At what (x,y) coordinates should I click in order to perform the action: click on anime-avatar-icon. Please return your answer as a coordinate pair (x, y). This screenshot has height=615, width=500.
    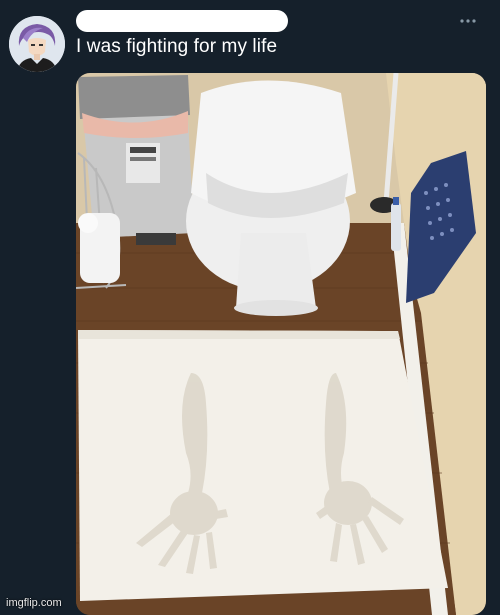
    Looking at the image, I should click on (37, 44).